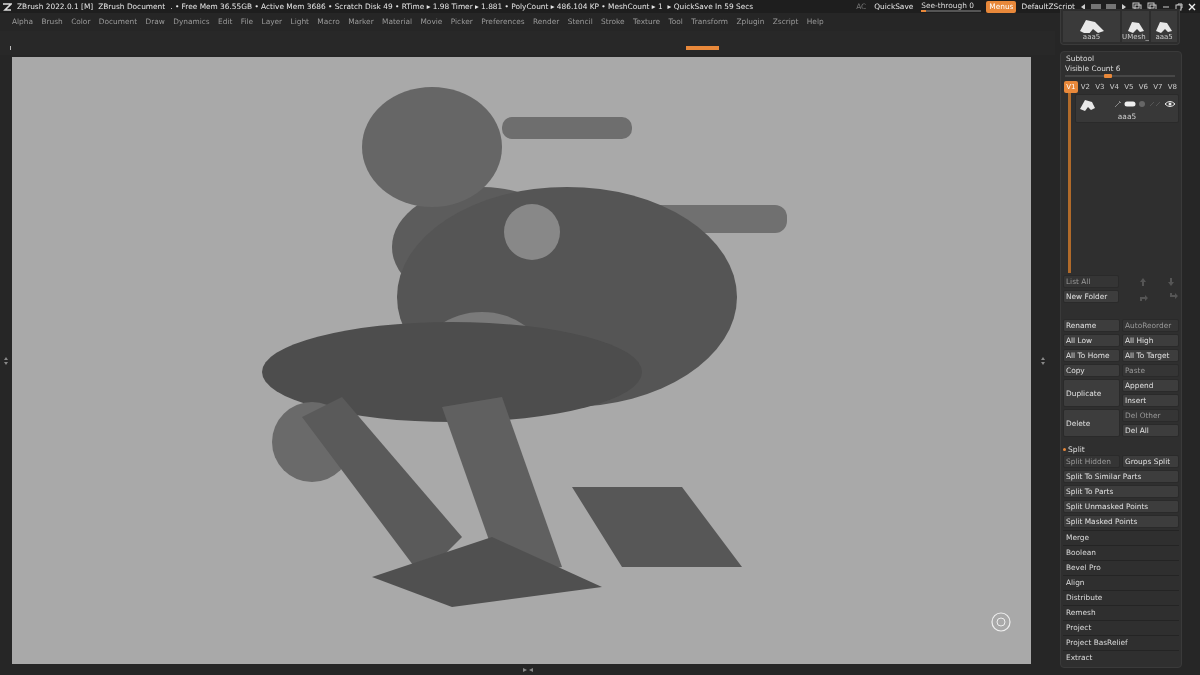 This screenshot has height=675, width=1200. Describe the element at coordinates (951, 10) in the screenshot. I see `slider-track` at that location.